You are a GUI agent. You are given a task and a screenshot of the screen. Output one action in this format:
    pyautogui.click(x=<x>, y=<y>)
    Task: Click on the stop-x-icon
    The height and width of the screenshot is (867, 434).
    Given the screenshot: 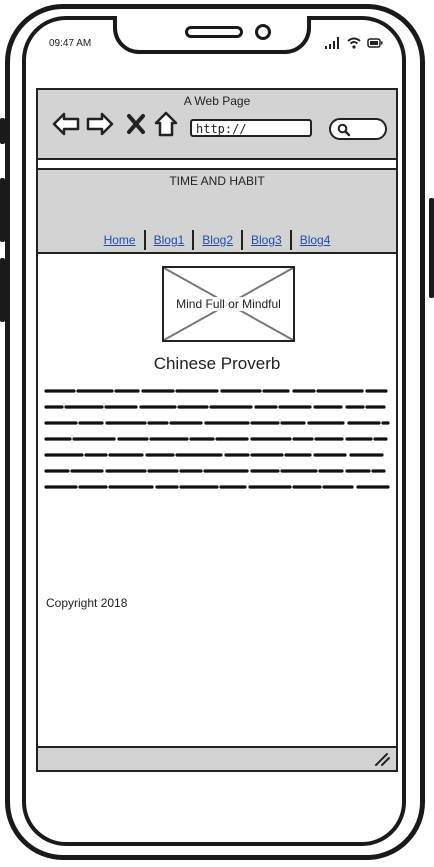 What is the action you would take?
    pyautogui.click(x=136, y=124)
    